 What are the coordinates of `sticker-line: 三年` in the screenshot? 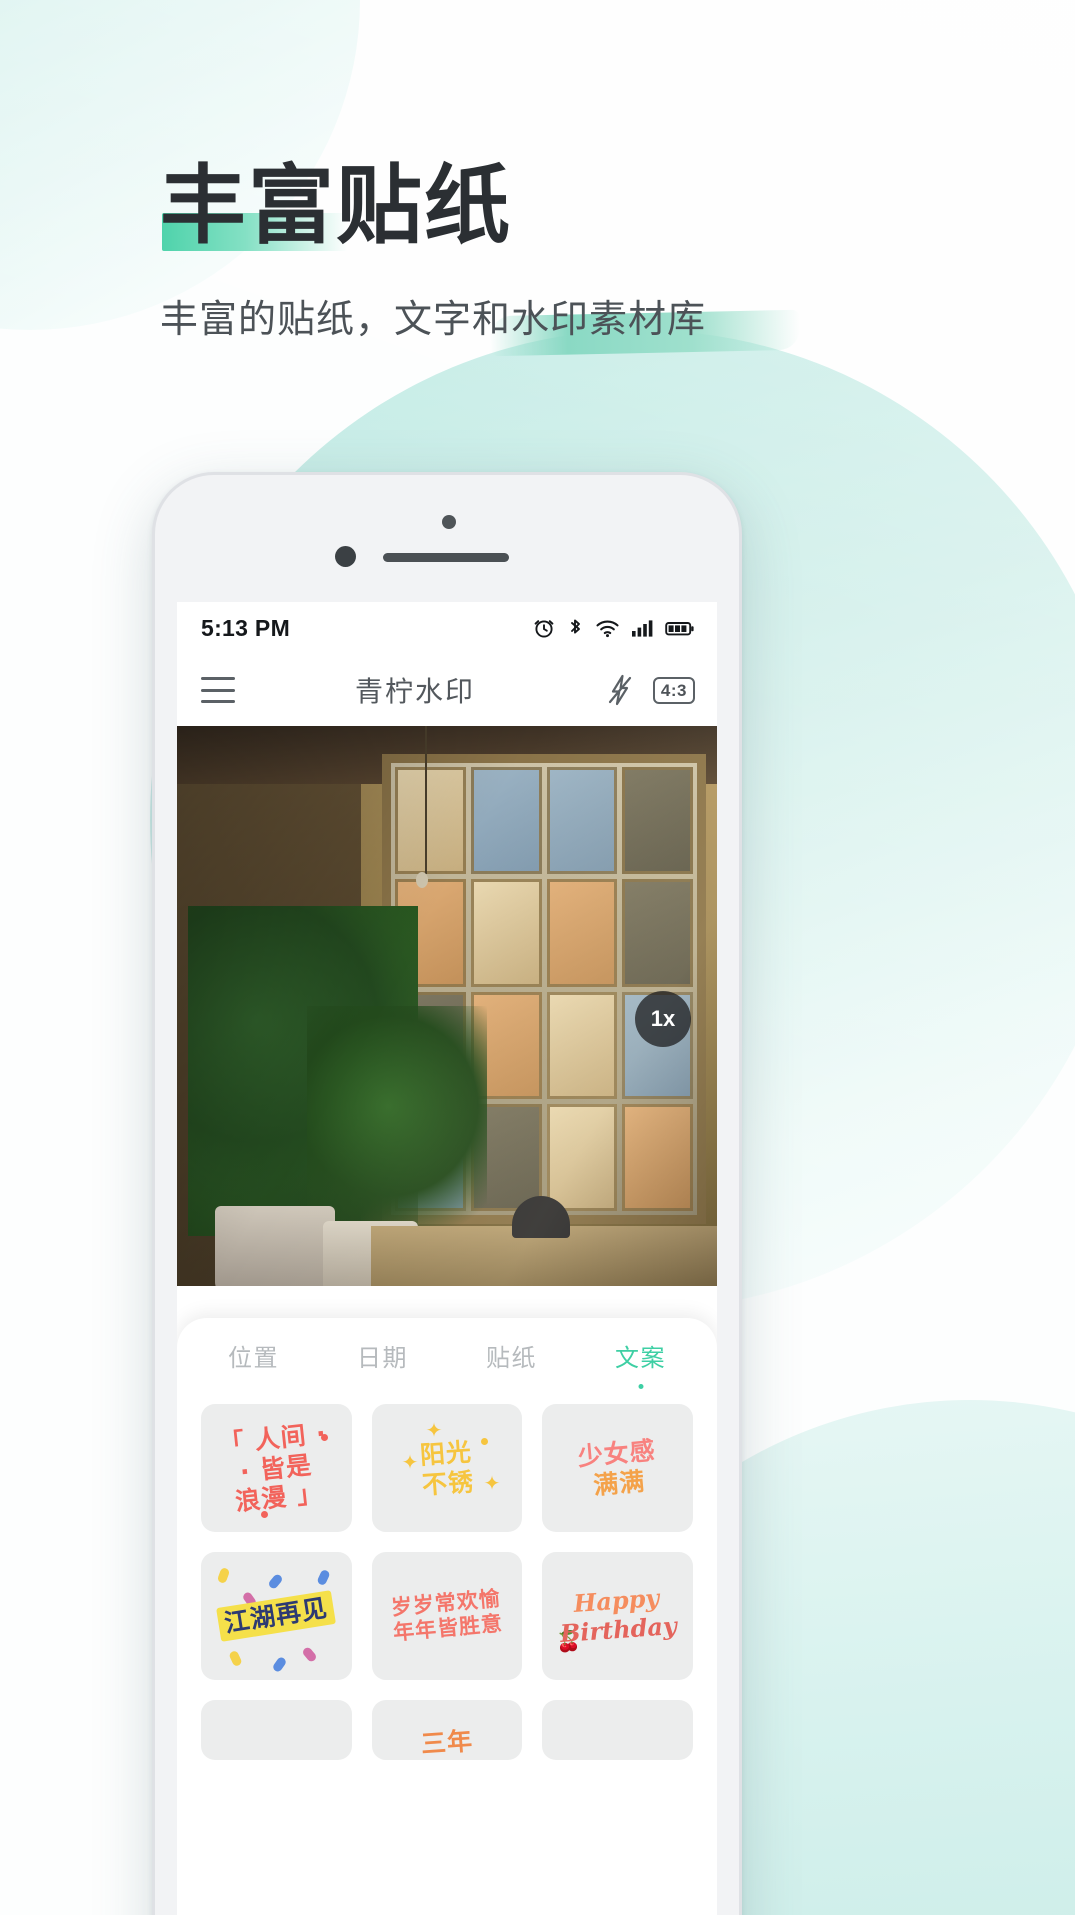 It's located at (447, 1743).